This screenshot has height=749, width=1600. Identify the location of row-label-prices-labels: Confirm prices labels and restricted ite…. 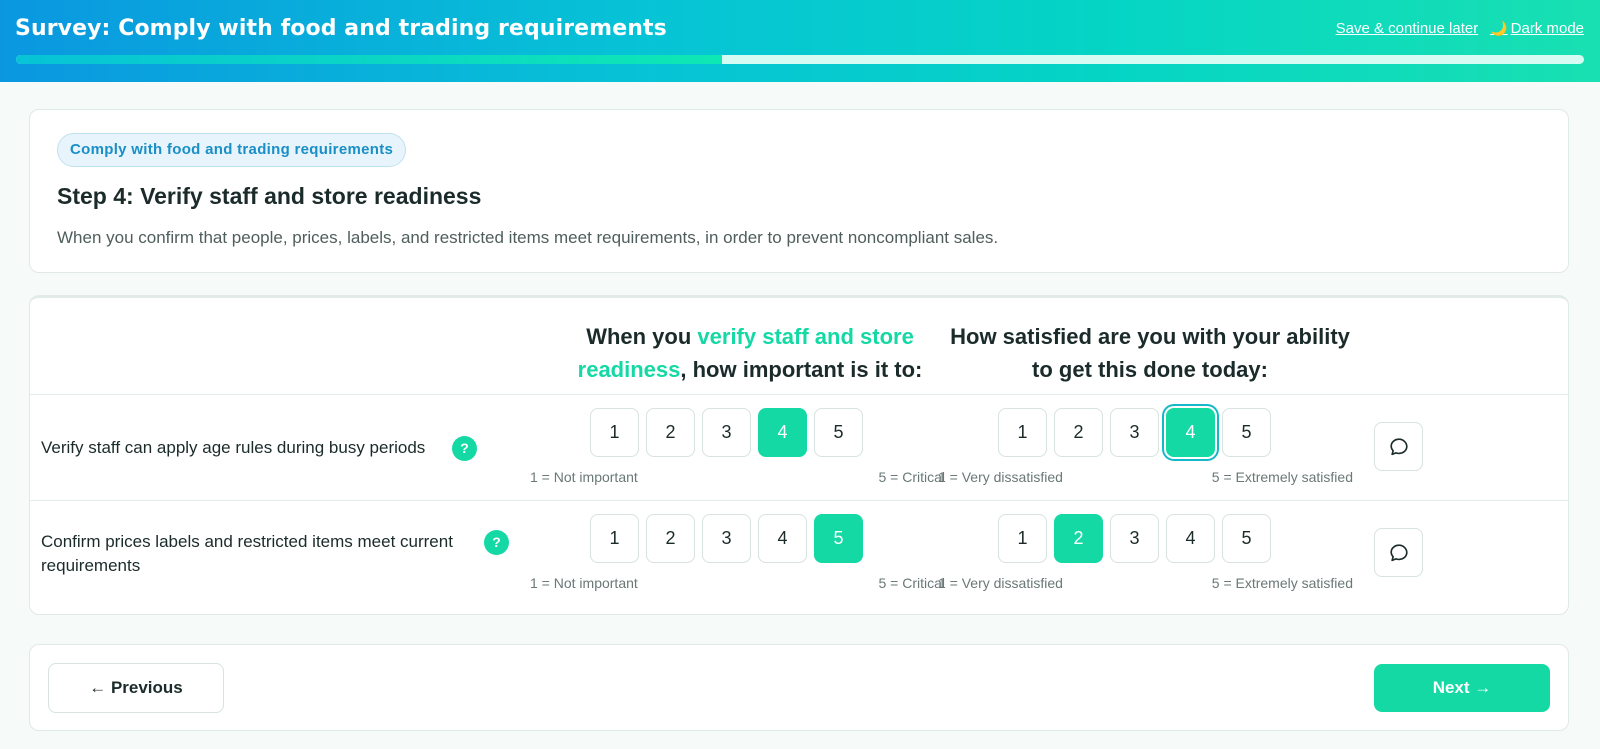
(247, 553).